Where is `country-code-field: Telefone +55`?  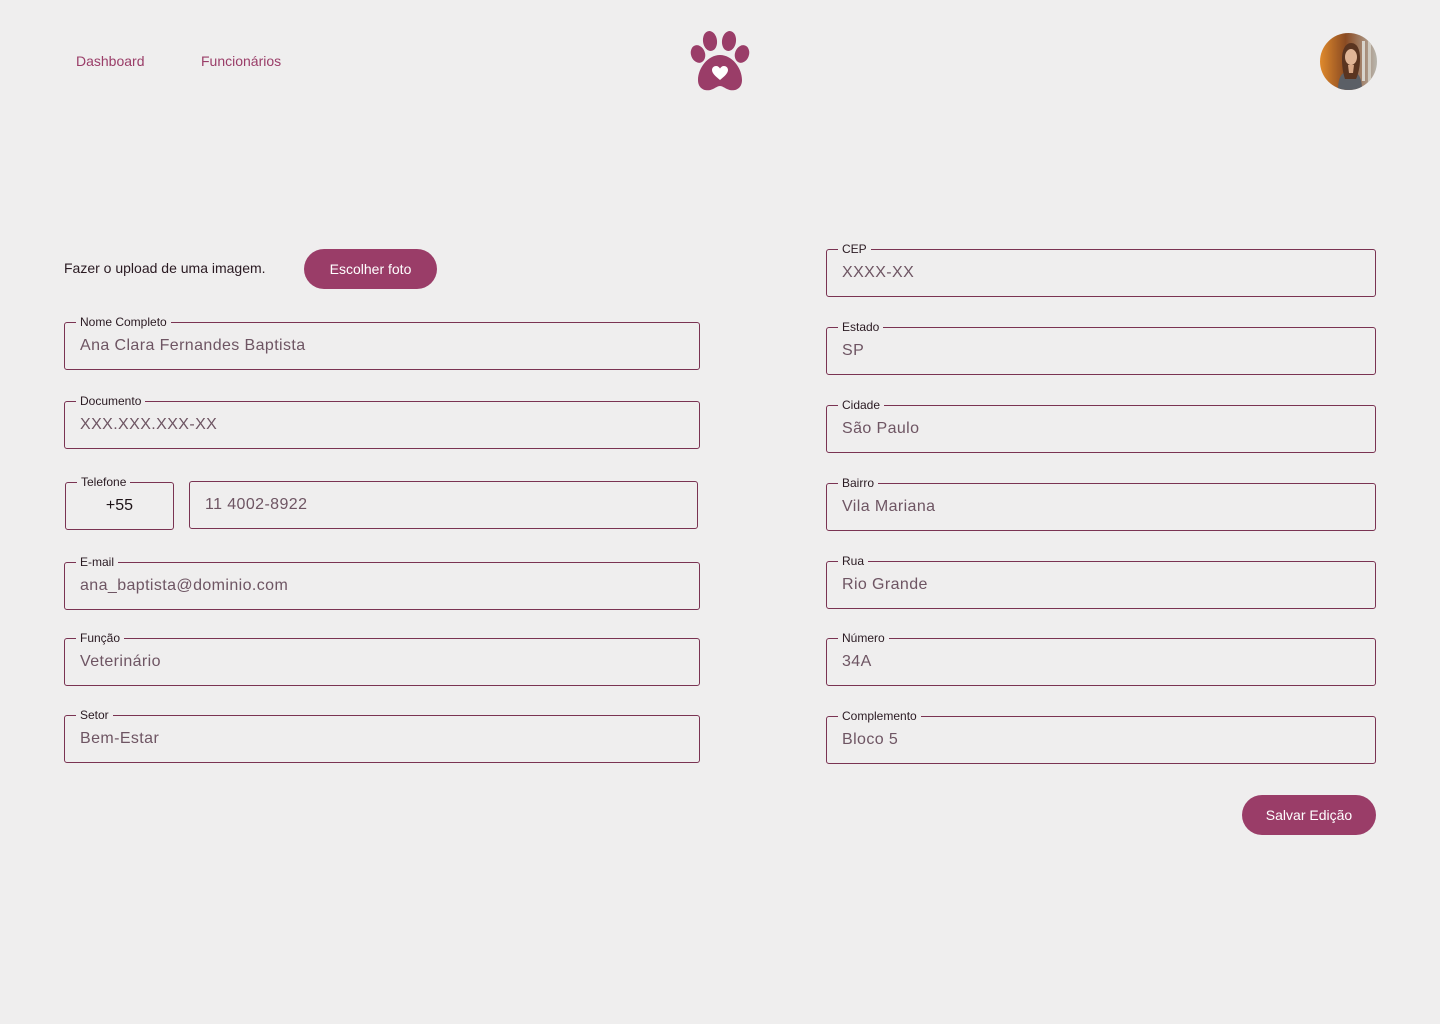
country-code-field: Telefone +55 is located at coordinates (119, 502).